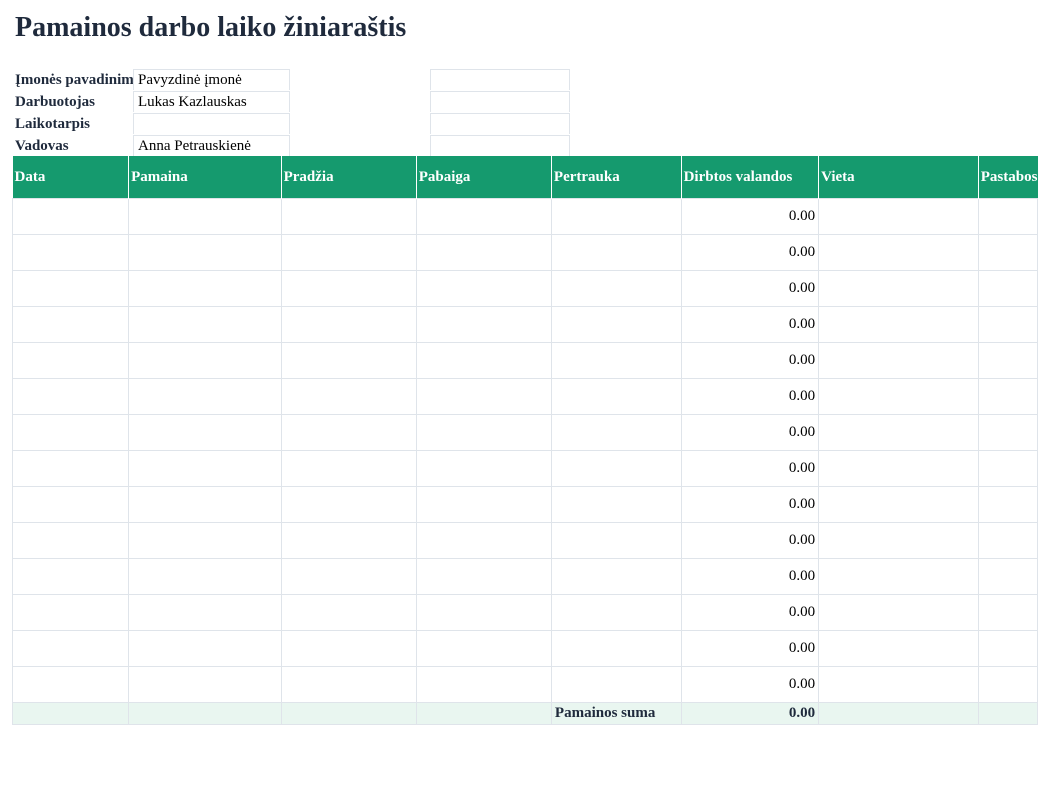 This screenshot has width=1038, height=800. What do you see at coordinates (749, 177) in the screenshot?
I see `col-header-hours: Dirbtos valandos` at bounding box center [749, 177].